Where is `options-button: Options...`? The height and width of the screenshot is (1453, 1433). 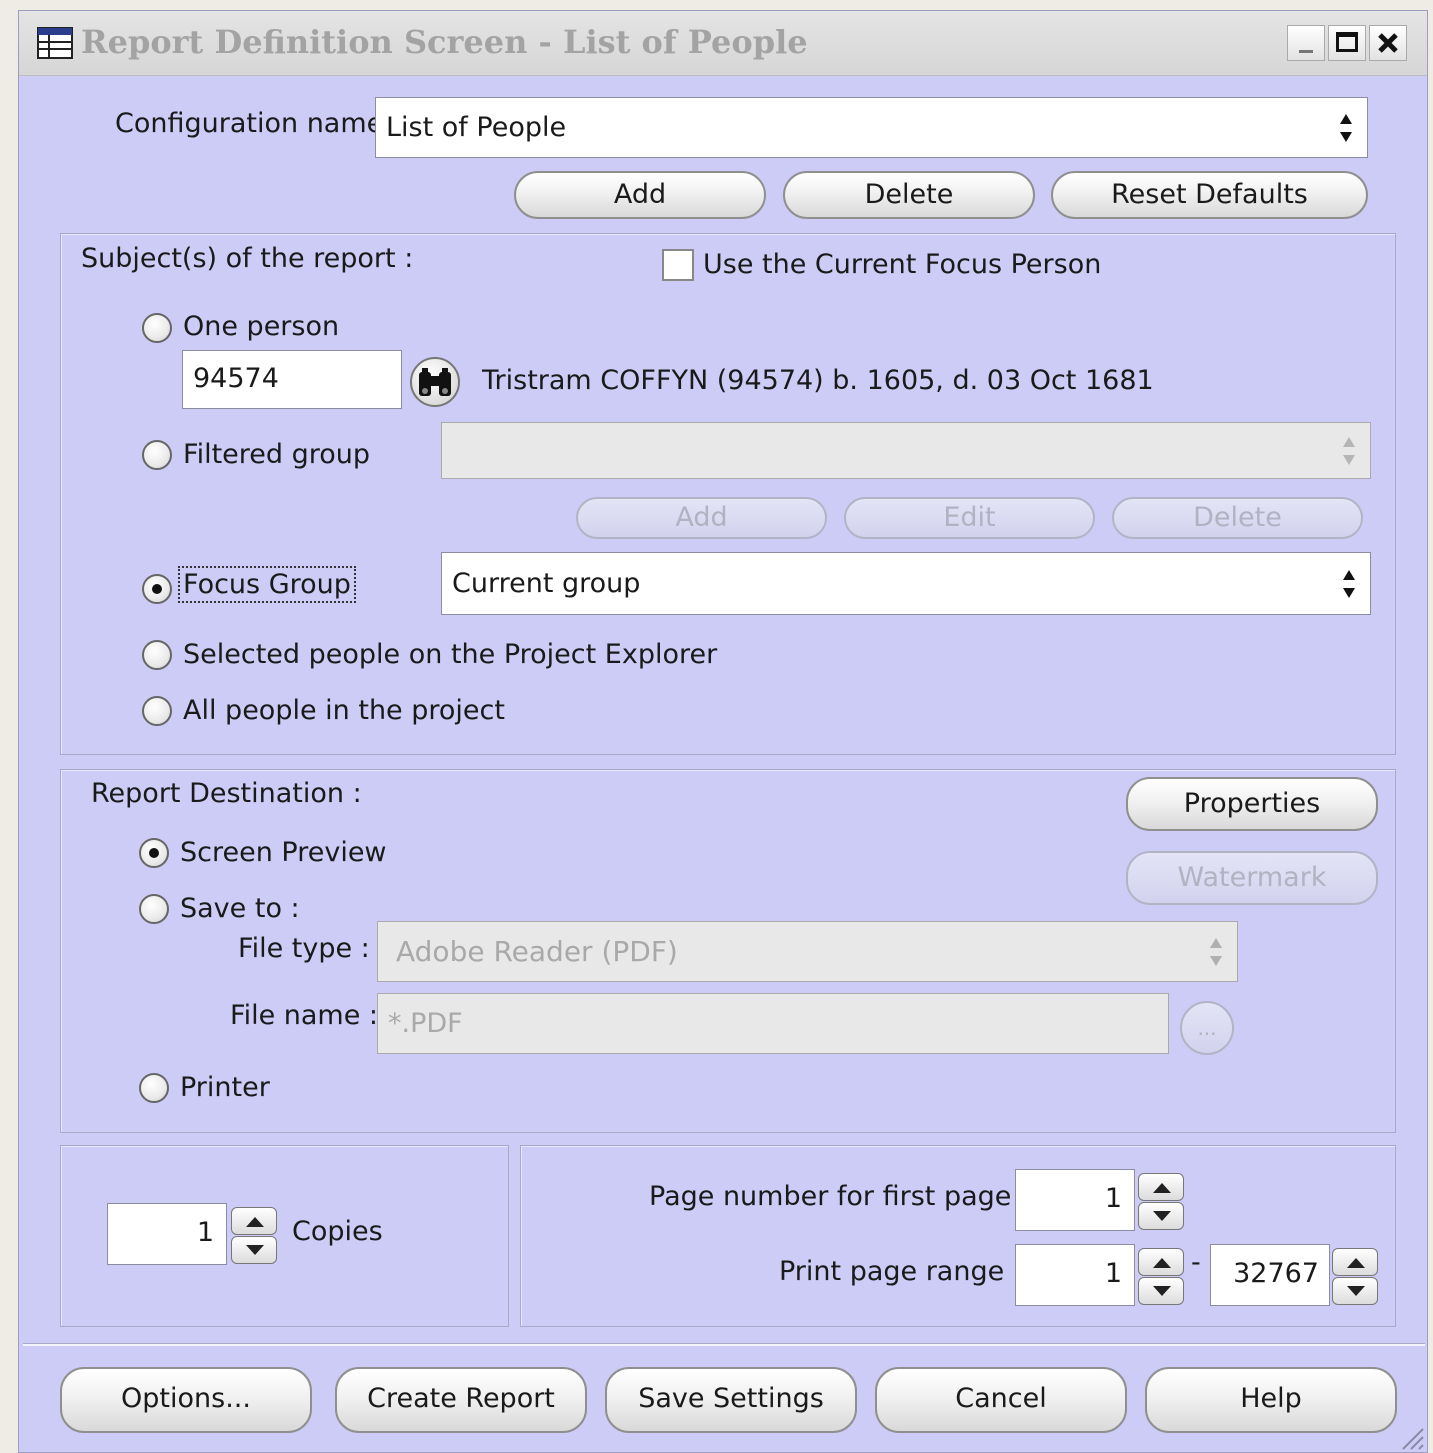
options-button: Options... is located at coordinates (186, 1400).